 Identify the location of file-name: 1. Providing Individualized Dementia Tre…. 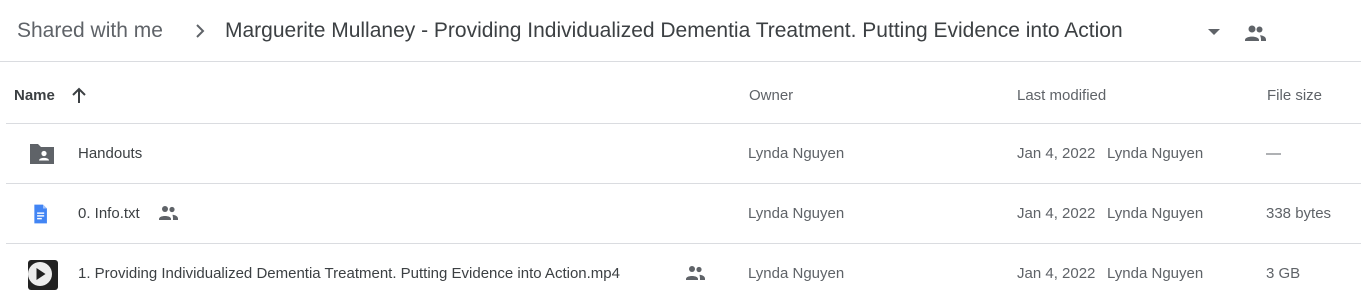
(349, 274).